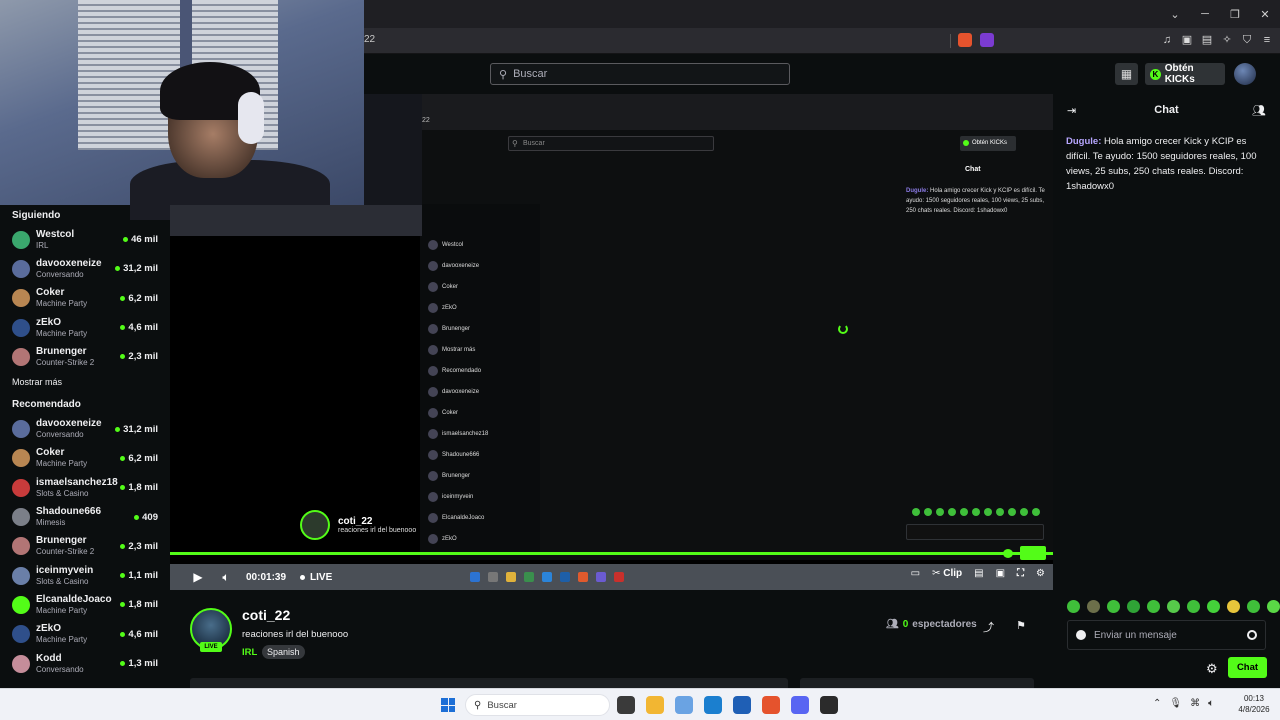 Image resolution: width=1280 pixels, height=720 pixels. What do you see at coordinates (978, 573) in the screenshot?
I see `captions-icon: ▤` at bounding box center [978, 573].